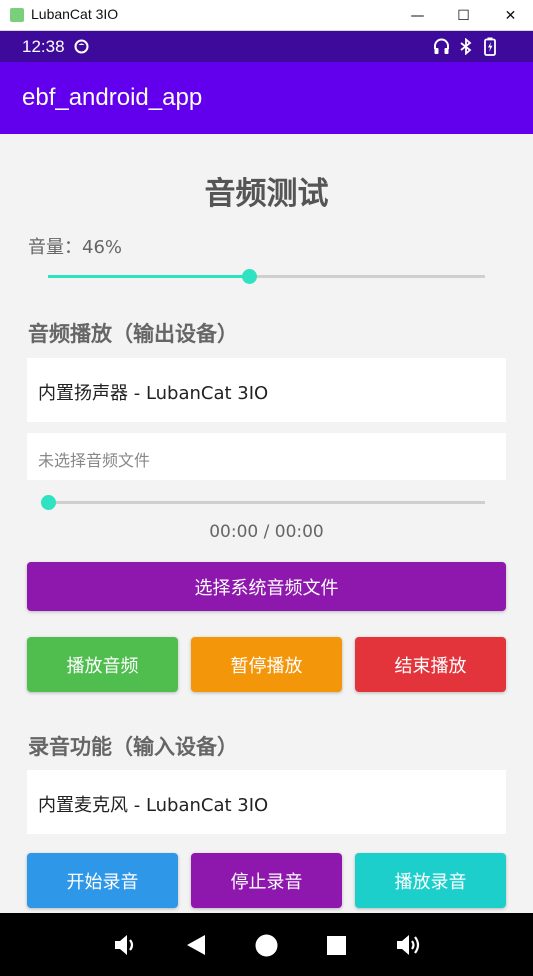 This screenshot has height=976, width=533. What do you see at coordinates (266, 586) in the screenshot?
I see `select-audio-file-button: 选择系统音频文件` at bounding box center [266, 586].